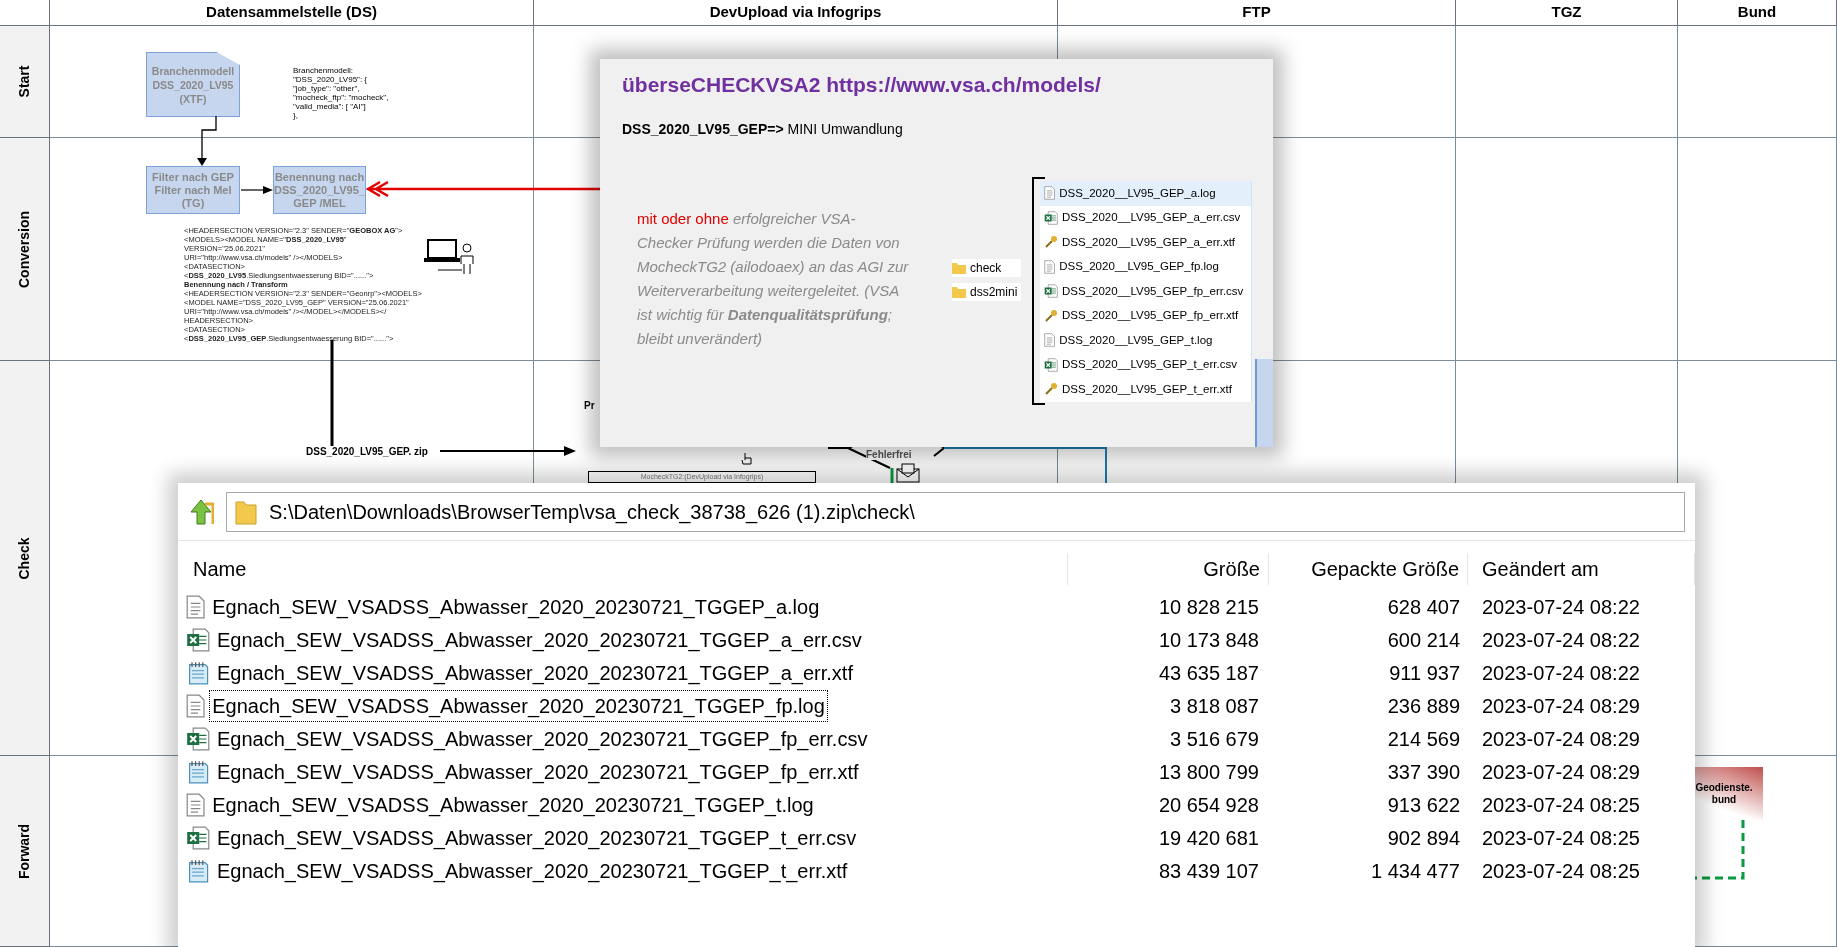 The width and height of the screenshot is (1837, 947). What do you see at coordinates (292, 13) in the screenshot?
I see `column-header: Datensammelstelle (DS)` at bounding box center [292, 13].